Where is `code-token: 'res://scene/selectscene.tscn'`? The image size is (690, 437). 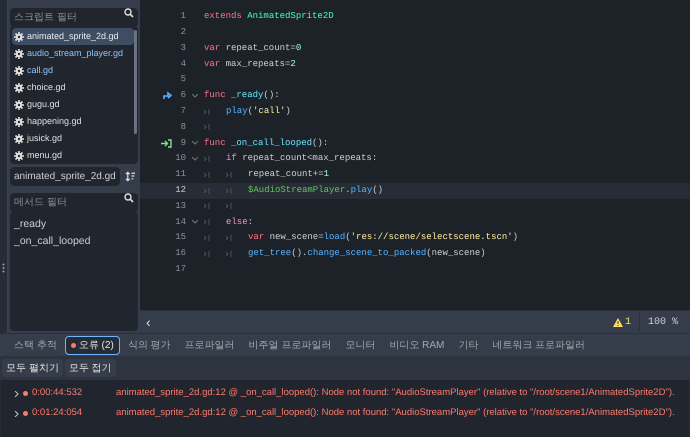
code-token: 'res://scene/selectscene.tscn' is located at coordinates (431, 237).